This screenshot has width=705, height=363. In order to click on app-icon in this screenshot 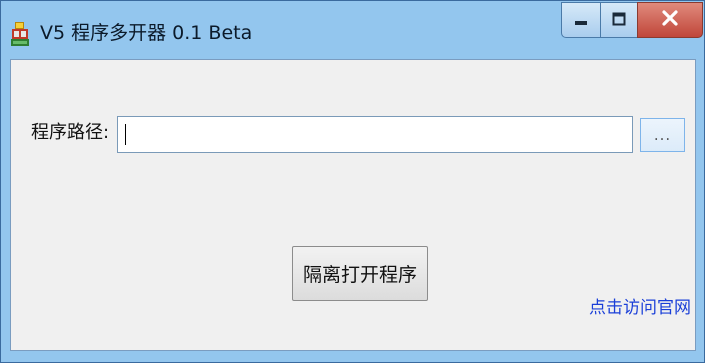, I will do `click(20, 34)`.